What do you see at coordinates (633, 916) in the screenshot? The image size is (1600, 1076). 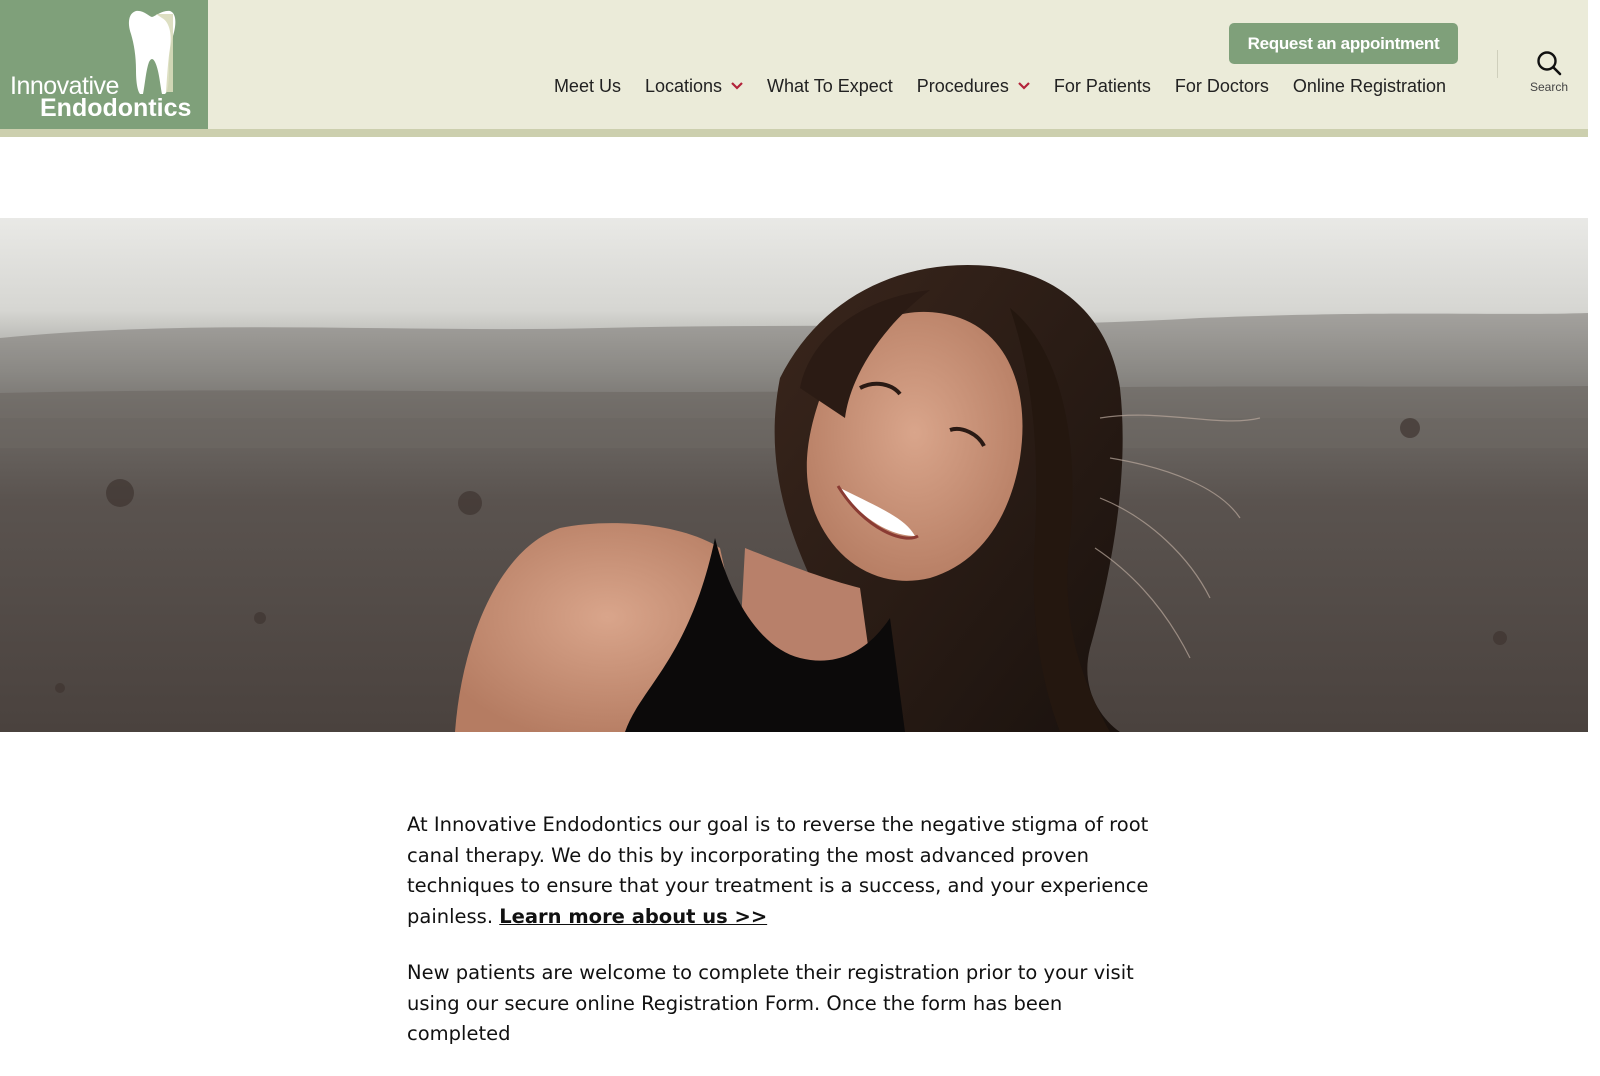 I see `learn-more-link: Learn more about us >>` at bounding box center [633, 916].